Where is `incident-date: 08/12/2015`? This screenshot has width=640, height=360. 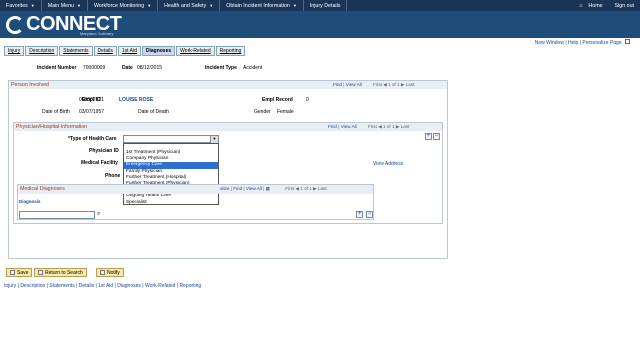
incident-date: 08/12/2015 is located at coordinates (150, 68).